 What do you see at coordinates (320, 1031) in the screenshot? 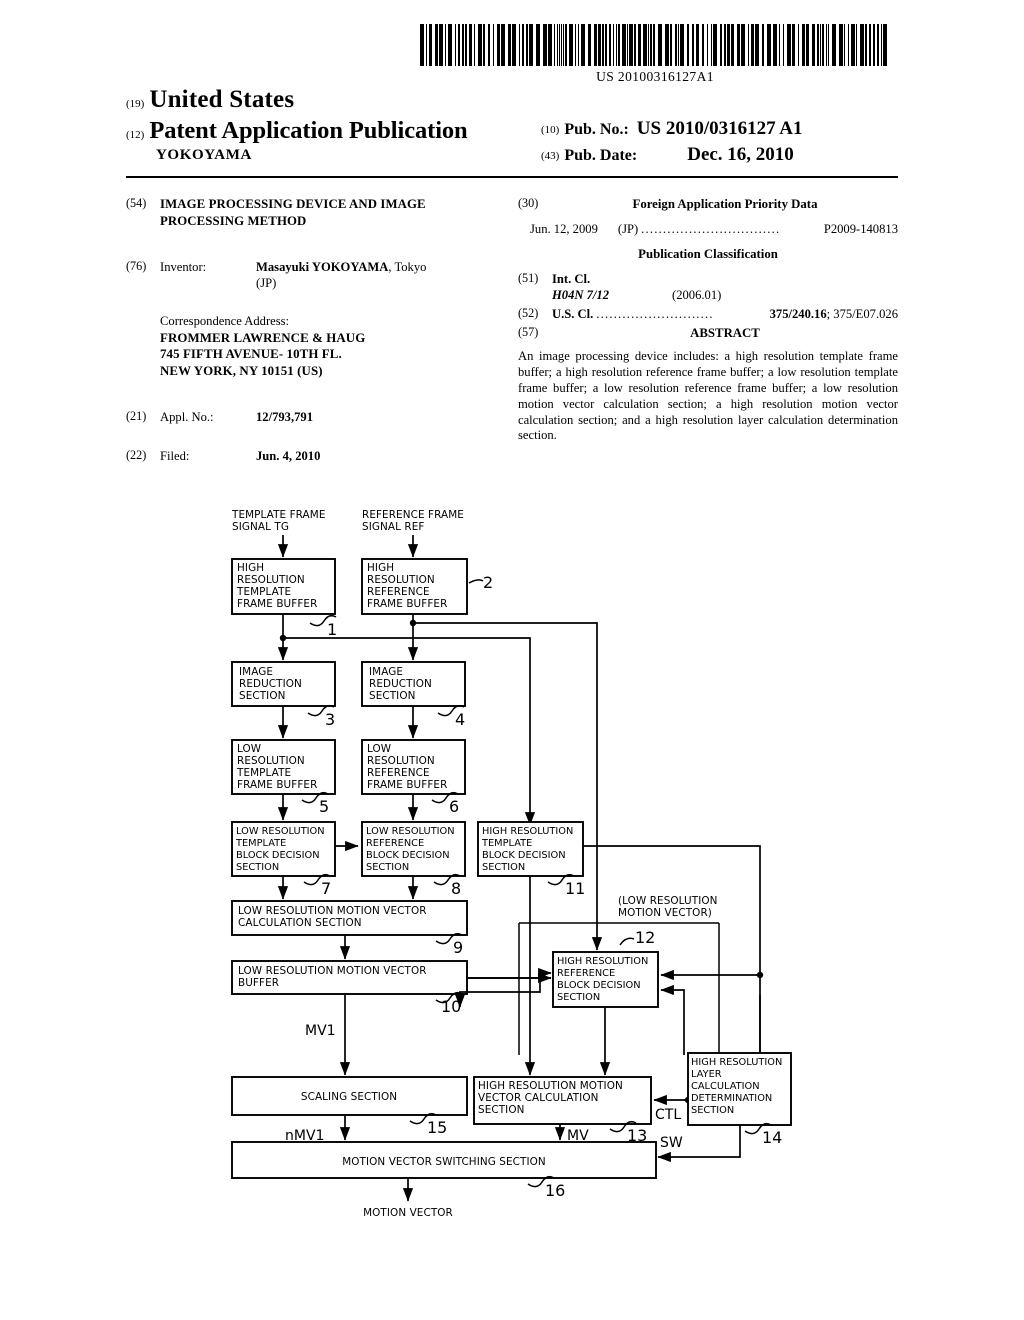
I see `signal-label-mv1: MV1` at bounding box center [320, 1031].